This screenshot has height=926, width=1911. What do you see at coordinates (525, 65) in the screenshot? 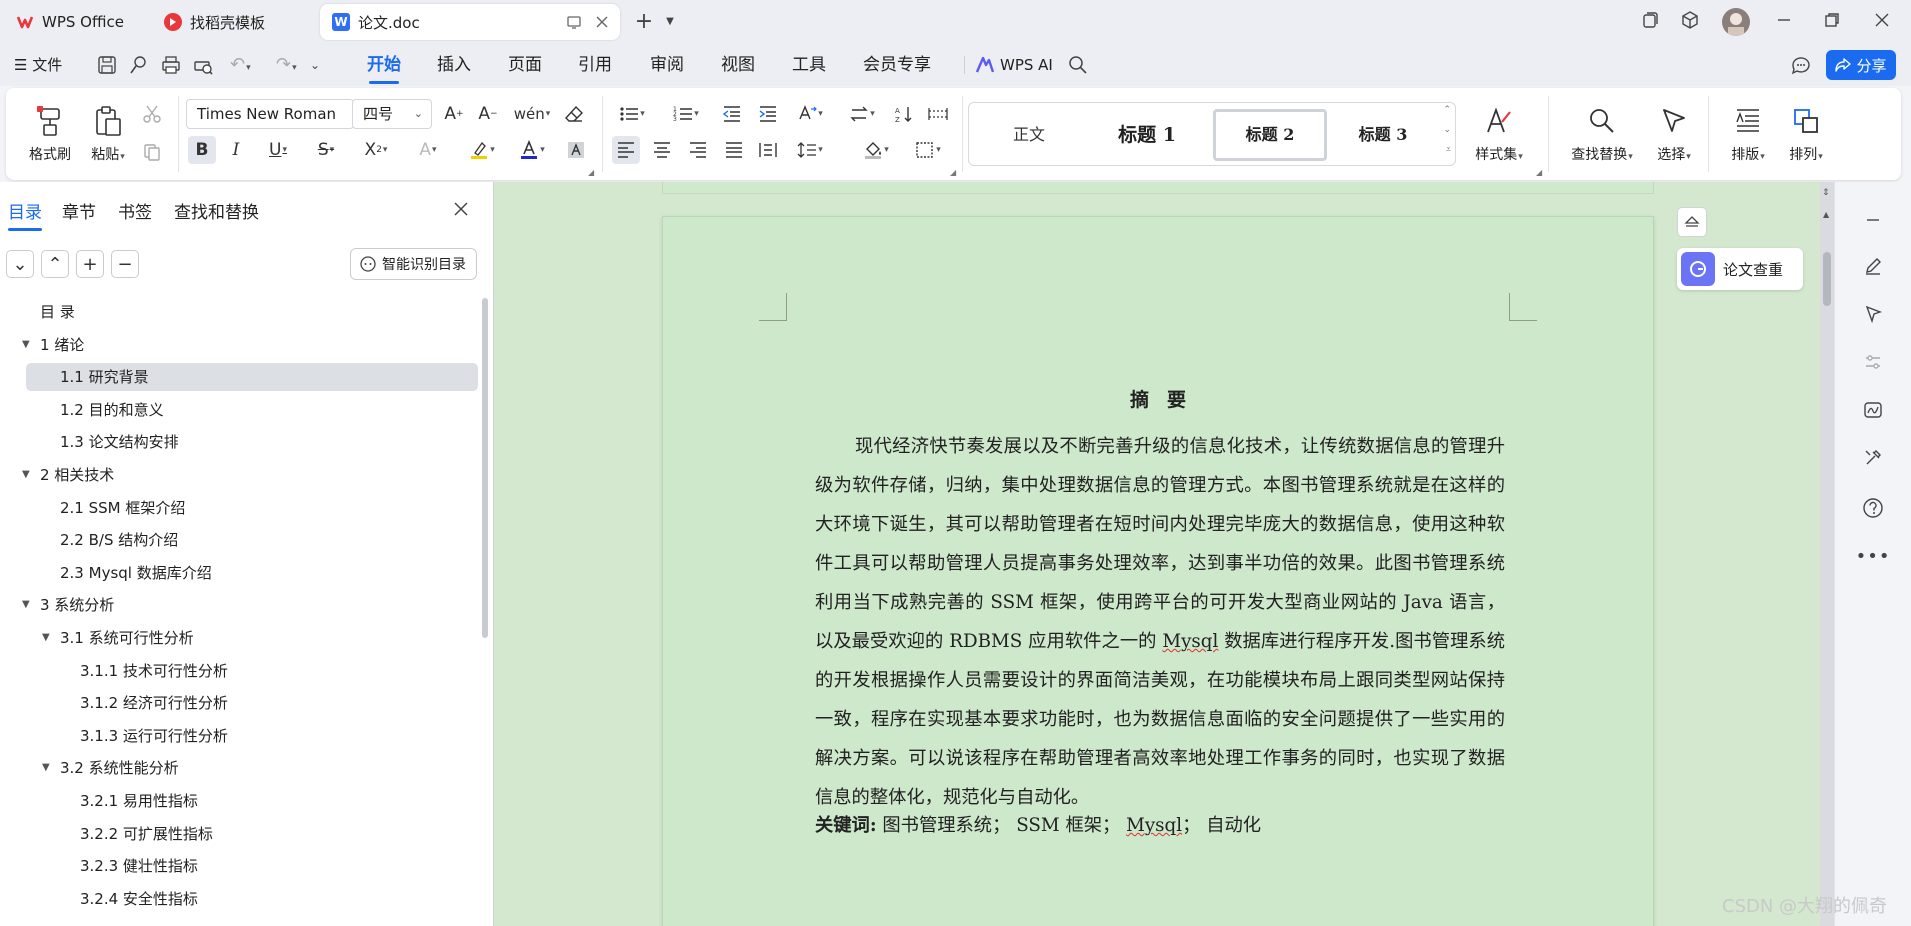
I see `tab-page: 页面` at bounding box center [525, 65].